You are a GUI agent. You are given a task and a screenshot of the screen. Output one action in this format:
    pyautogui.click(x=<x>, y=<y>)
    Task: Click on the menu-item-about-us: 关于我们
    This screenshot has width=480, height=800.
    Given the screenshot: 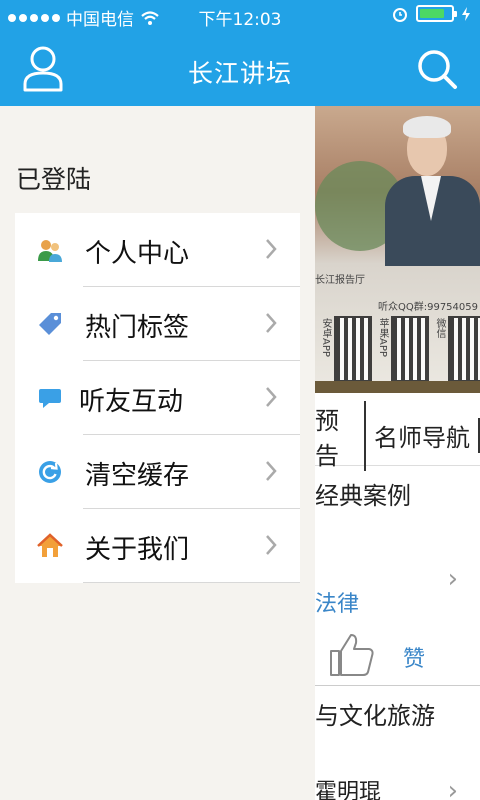 What is the action you would take?
    pyautogui.click(x=157, y=546)
    